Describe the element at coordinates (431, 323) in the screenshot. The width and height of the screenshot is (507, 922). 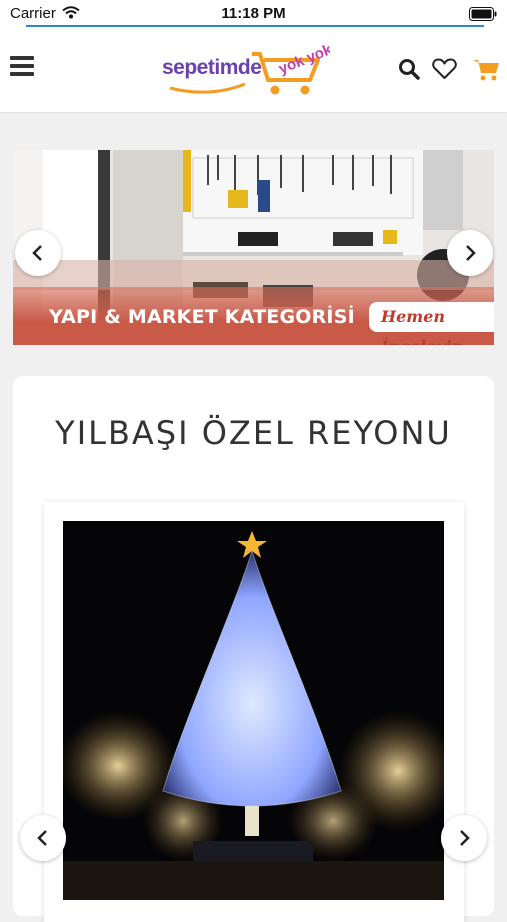
I see `banner-cta-button: Hemen İnceleyin` at that location.